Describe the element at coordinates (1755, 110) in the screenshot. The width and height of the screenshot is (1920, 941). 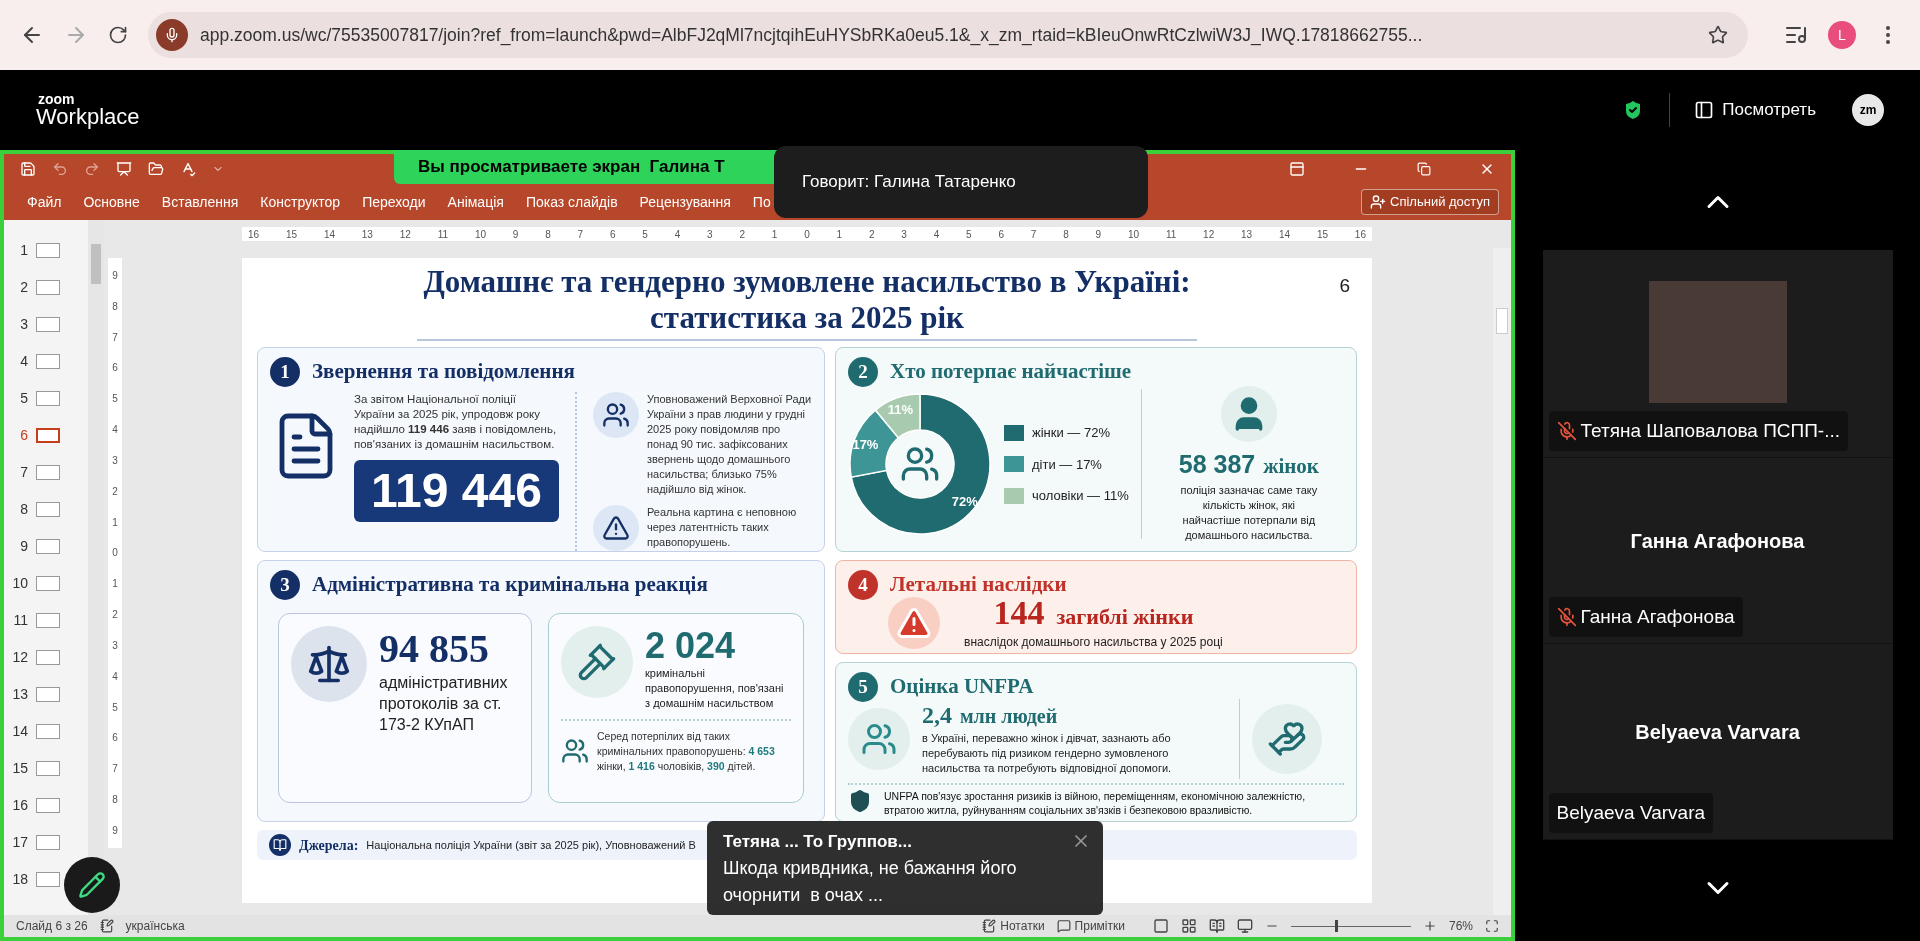
I see `view-button: Посмотреть` at that location.